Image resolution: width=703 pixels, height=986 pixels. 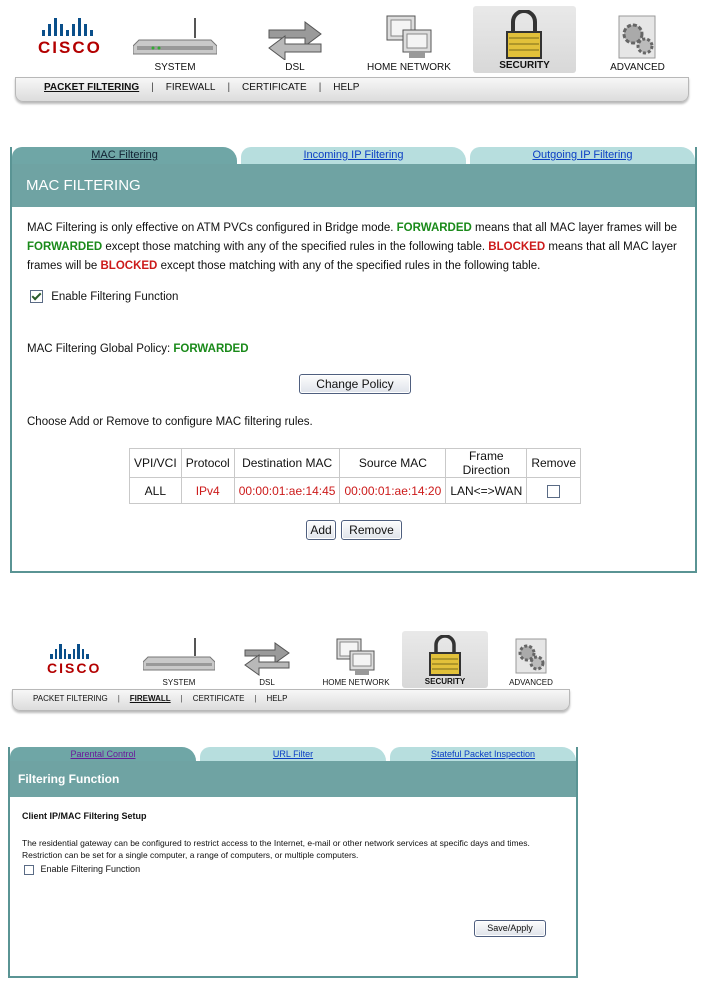 I want to click on tab-outgoing-ip-filtering: Outgoing IP Filtering, so click(x=582, y=155).